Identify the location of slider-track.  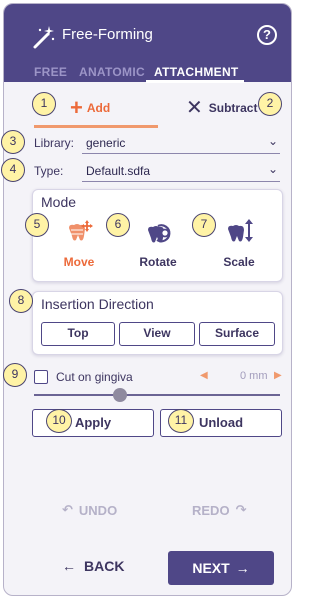
(157, 395).